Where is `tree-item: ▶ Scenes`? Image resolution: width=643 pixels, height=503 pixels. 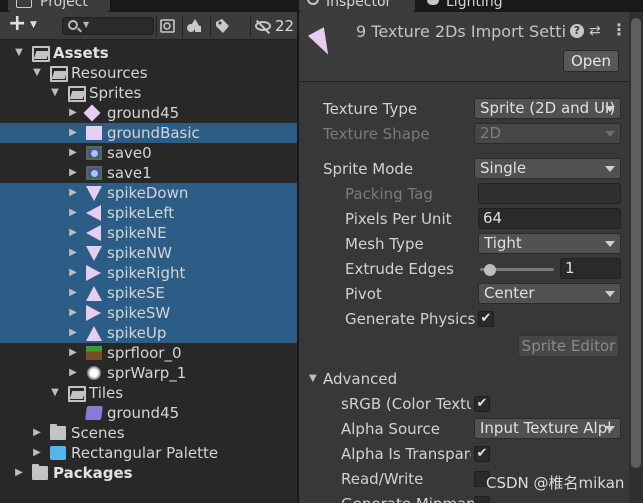
tree-item: ▶ Scenes is located at coordinates (148, 433).